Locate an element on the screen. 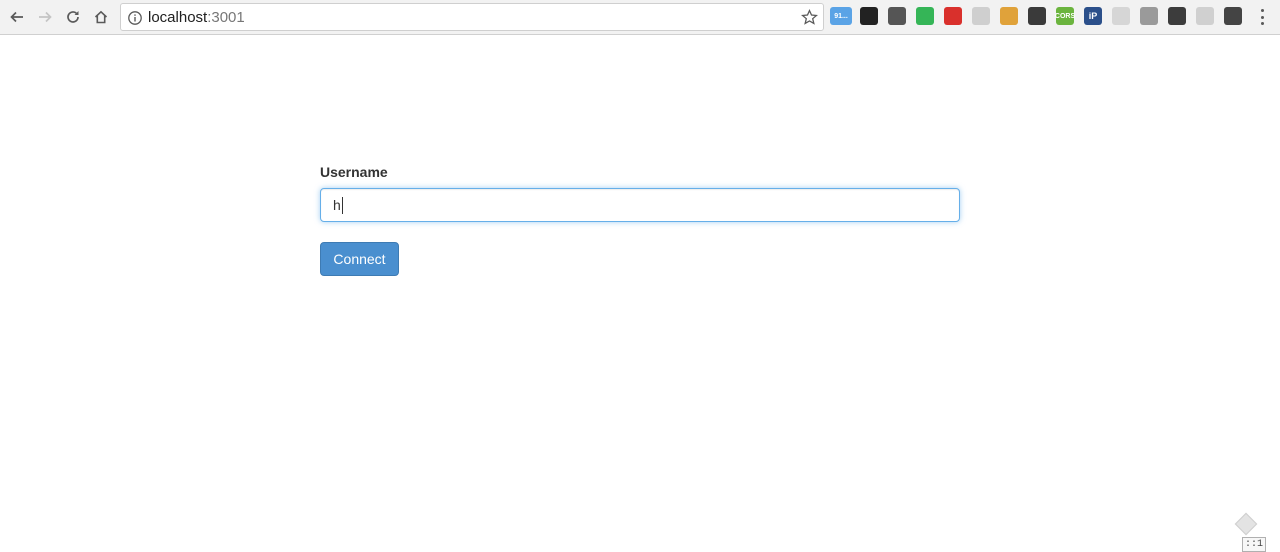 This screenshot has height=552, width=1280. bug-extension-icon is located at coordinates (897, 16).